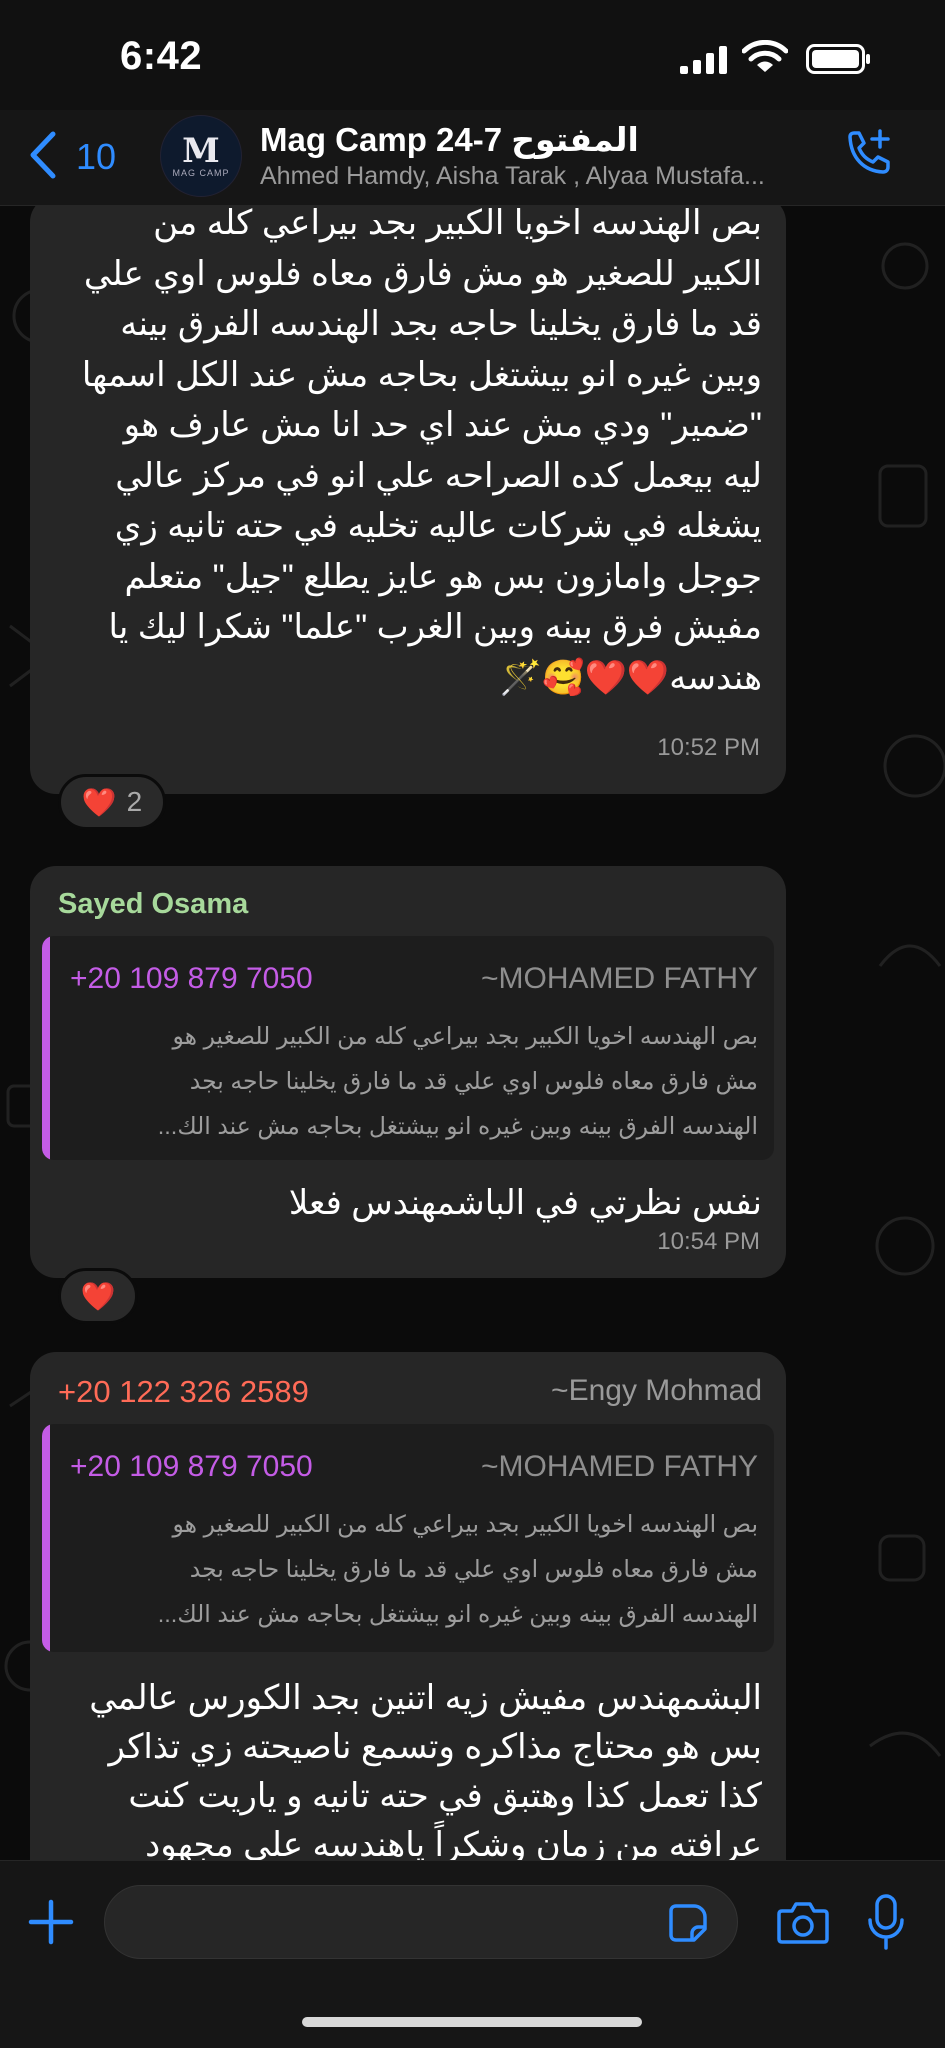 This screenshot has width=945, height=2048. Describe the element at coordinates (153, 904) in the screenshot. I see `sender-name: Sayed Osama` at that location.